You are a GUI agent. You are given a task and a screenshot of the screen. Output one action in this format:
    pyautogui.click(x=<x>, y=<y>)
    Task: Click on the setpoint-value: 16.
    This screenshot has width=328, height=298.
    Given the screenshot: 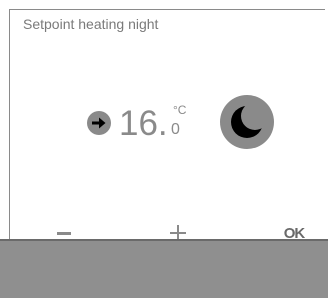 What is the action you would take?
    pyautogui.click(x=143, y=123)
    